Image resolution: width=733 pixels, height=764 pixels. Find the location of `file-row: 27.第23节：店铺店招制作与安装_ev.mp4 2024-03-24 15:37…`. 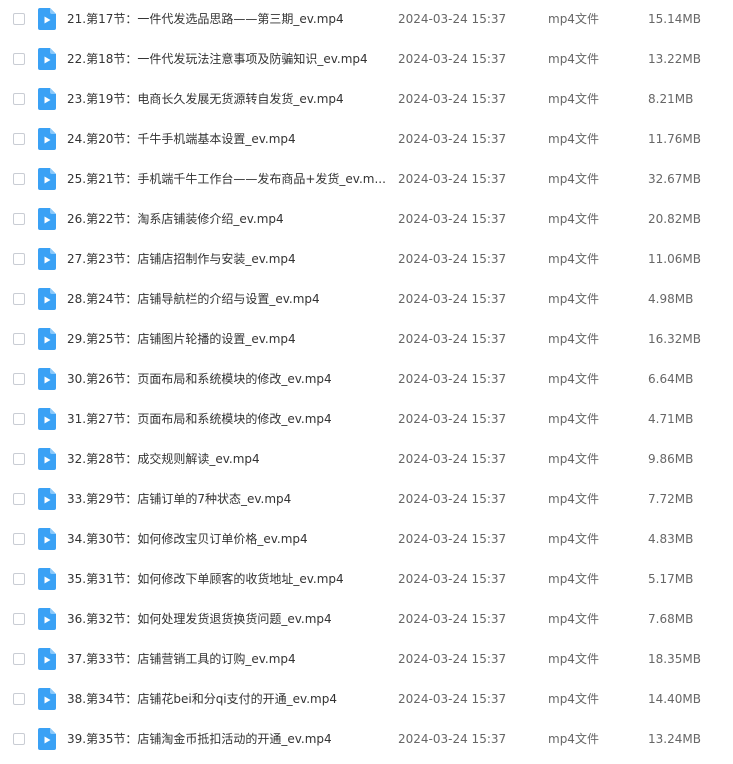

file-row: 27.第23节：店铺店招制作与安装_ev.mp4 2024-03-24 15:37… is located at coordinates (366, 260).